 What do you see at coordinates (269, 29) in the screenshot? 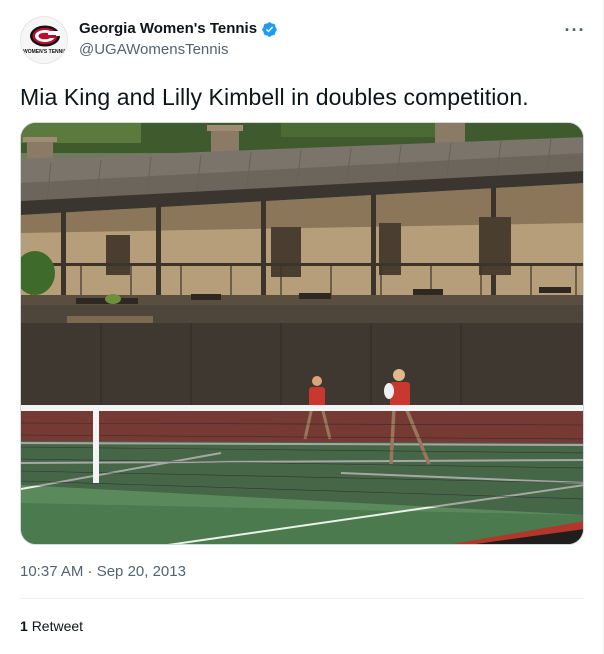
I see `verified-badge-icon` at bounding box center [269, 29].